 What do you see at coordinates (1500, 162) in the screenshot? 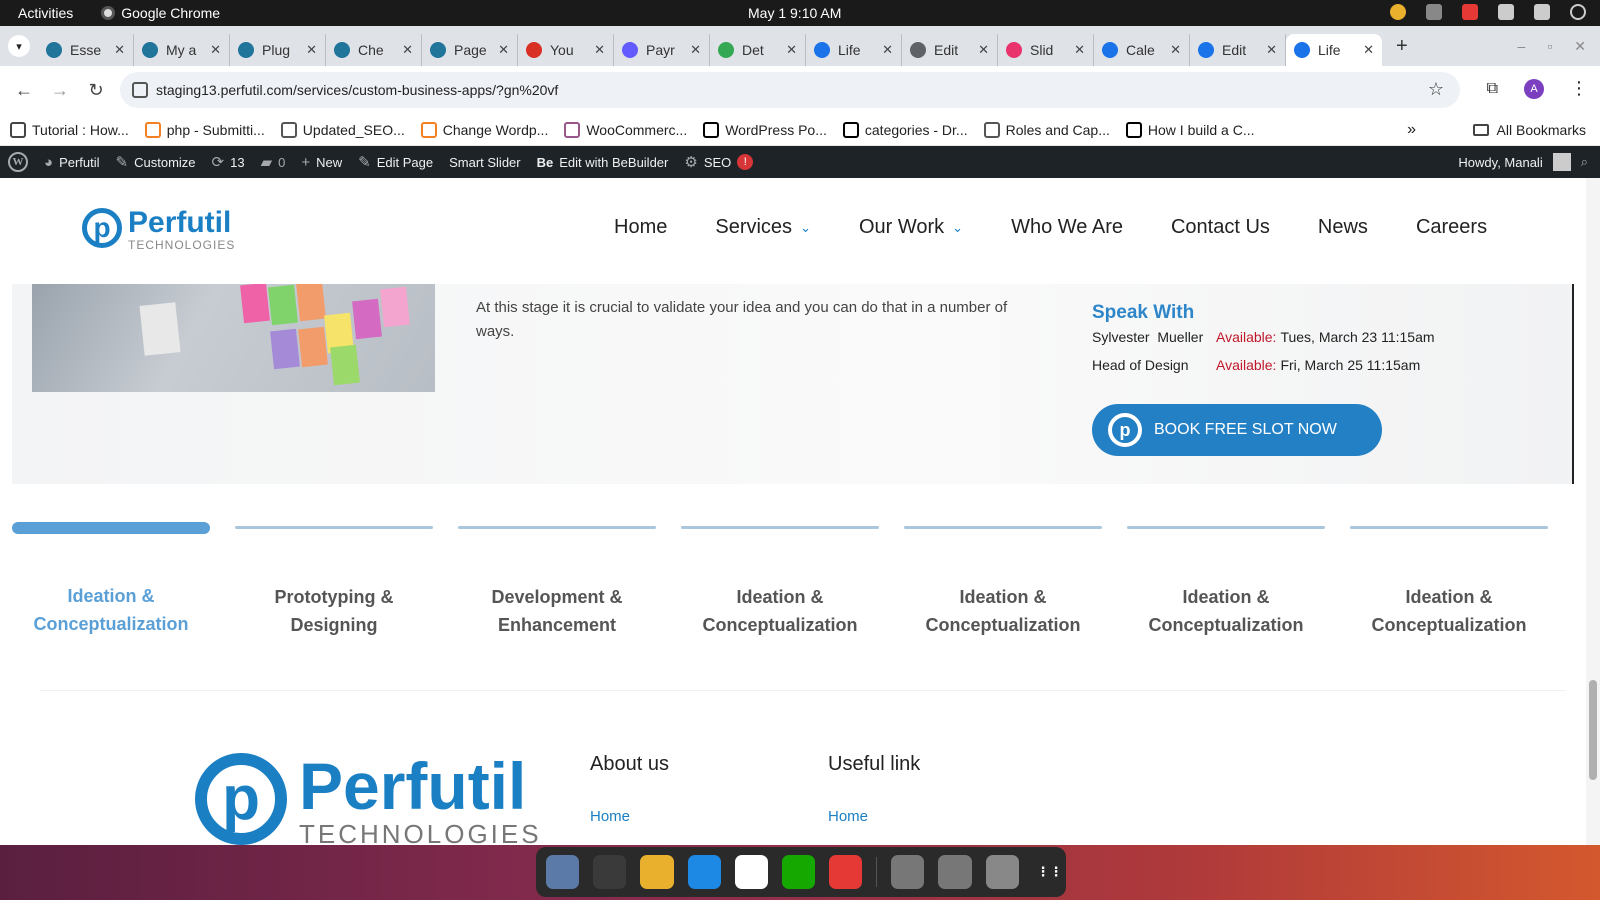
I see `wp-account-link: Howdy, Manali` at bounding box center [1500, 162].